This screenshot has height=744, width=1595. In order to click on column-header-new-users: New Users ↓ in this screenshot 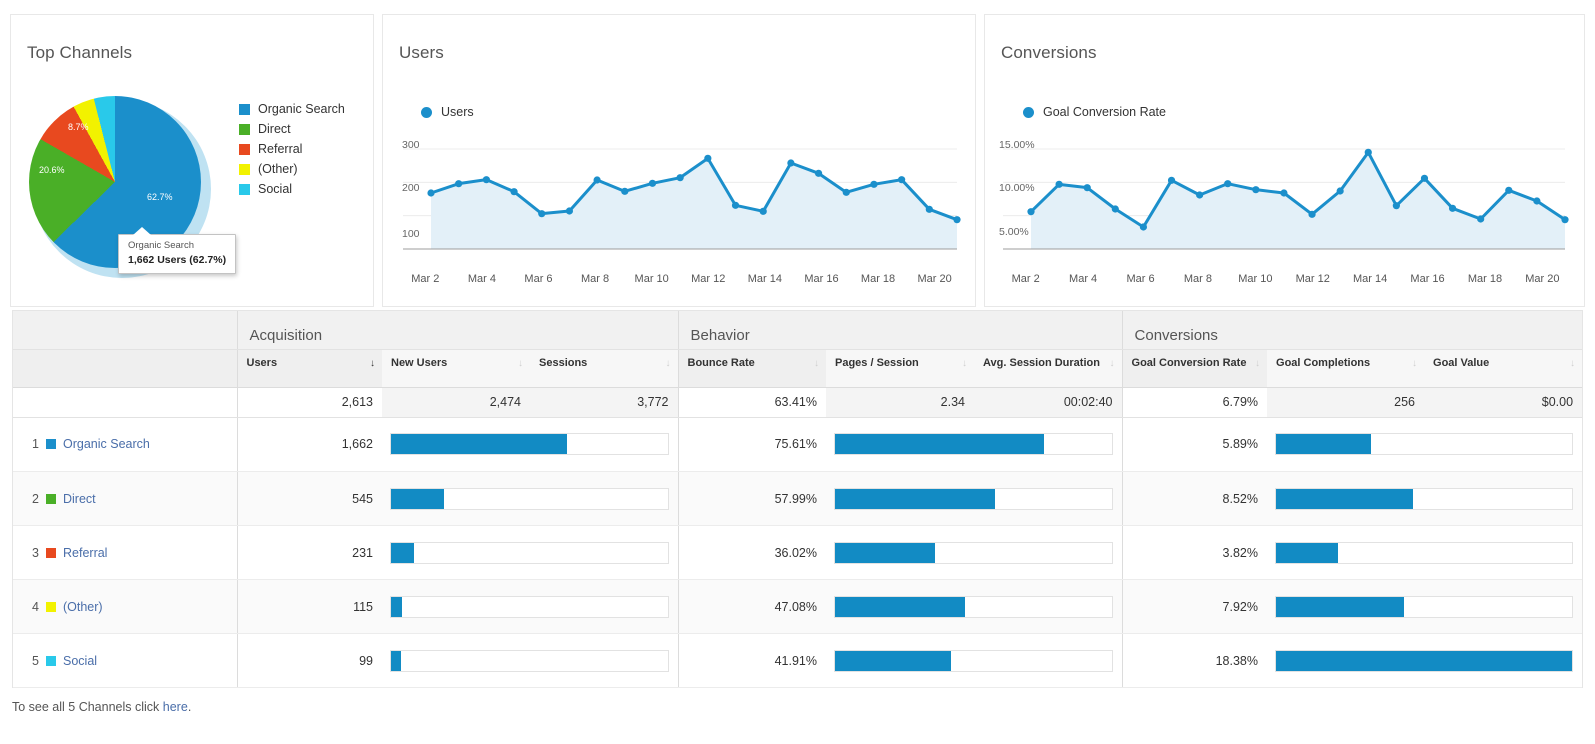, I will do `click(456, 368)`.